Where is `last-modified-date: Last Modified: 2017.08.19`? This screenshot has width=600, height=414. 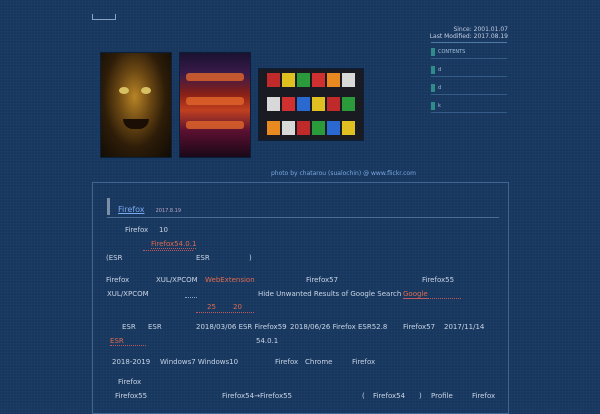
last-modified-date: Last Modified: 2017.08.19 is located at coordinates (468, 36).